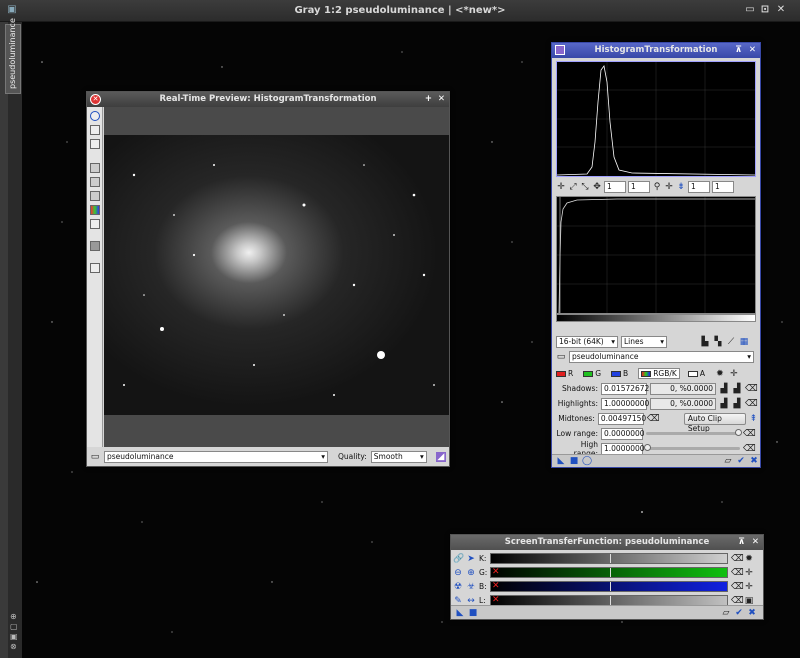  What do you see at coordinates (753, 419) in the screenshot?
I see `expand-icon: ⇞` at bounding box center [753, 419].